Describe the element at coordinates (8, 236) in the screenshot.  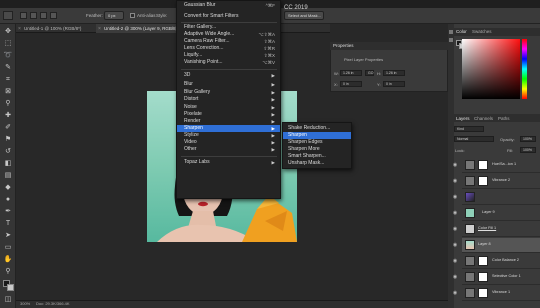
I see `path-select-tool-icon: ➤` at that location.